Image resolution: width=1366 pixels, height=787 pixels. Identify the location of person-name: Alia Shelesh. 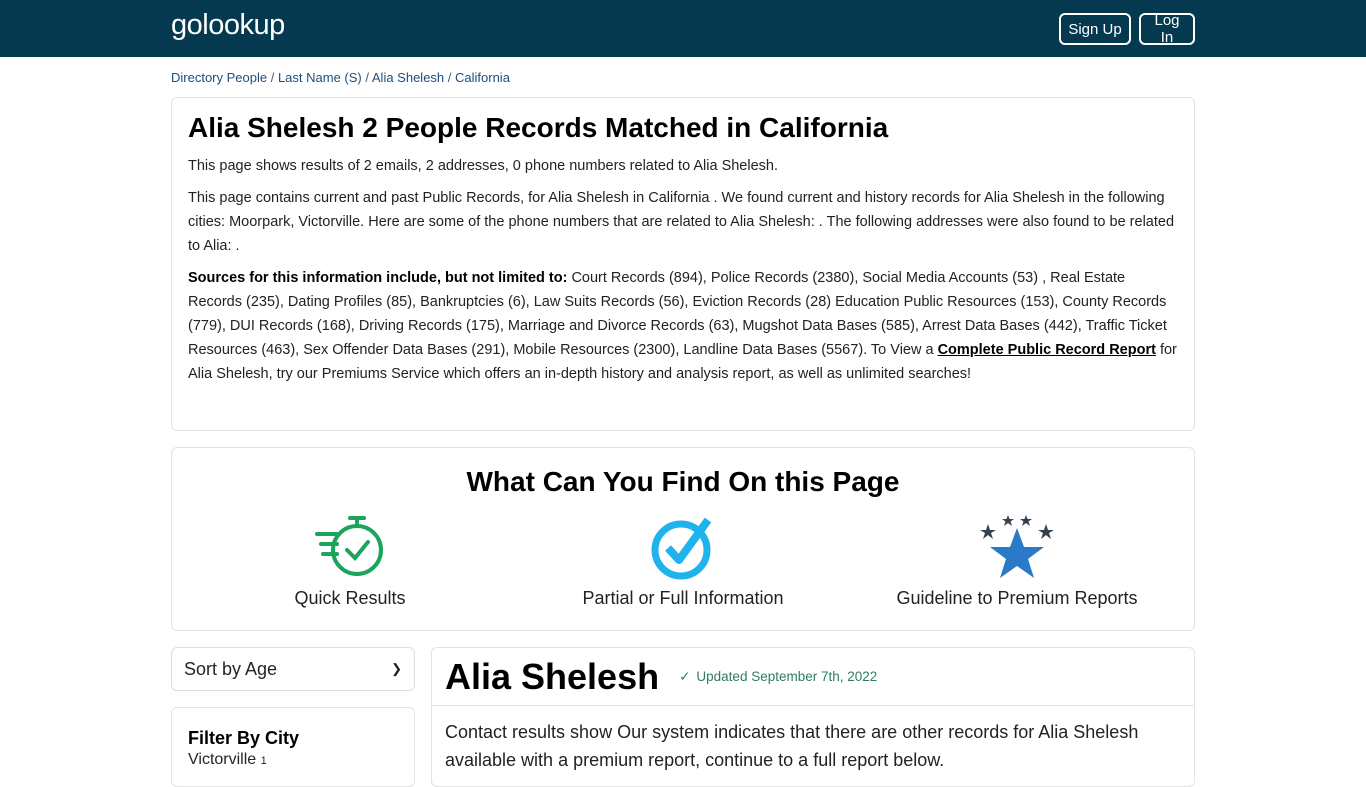
(552, 676).